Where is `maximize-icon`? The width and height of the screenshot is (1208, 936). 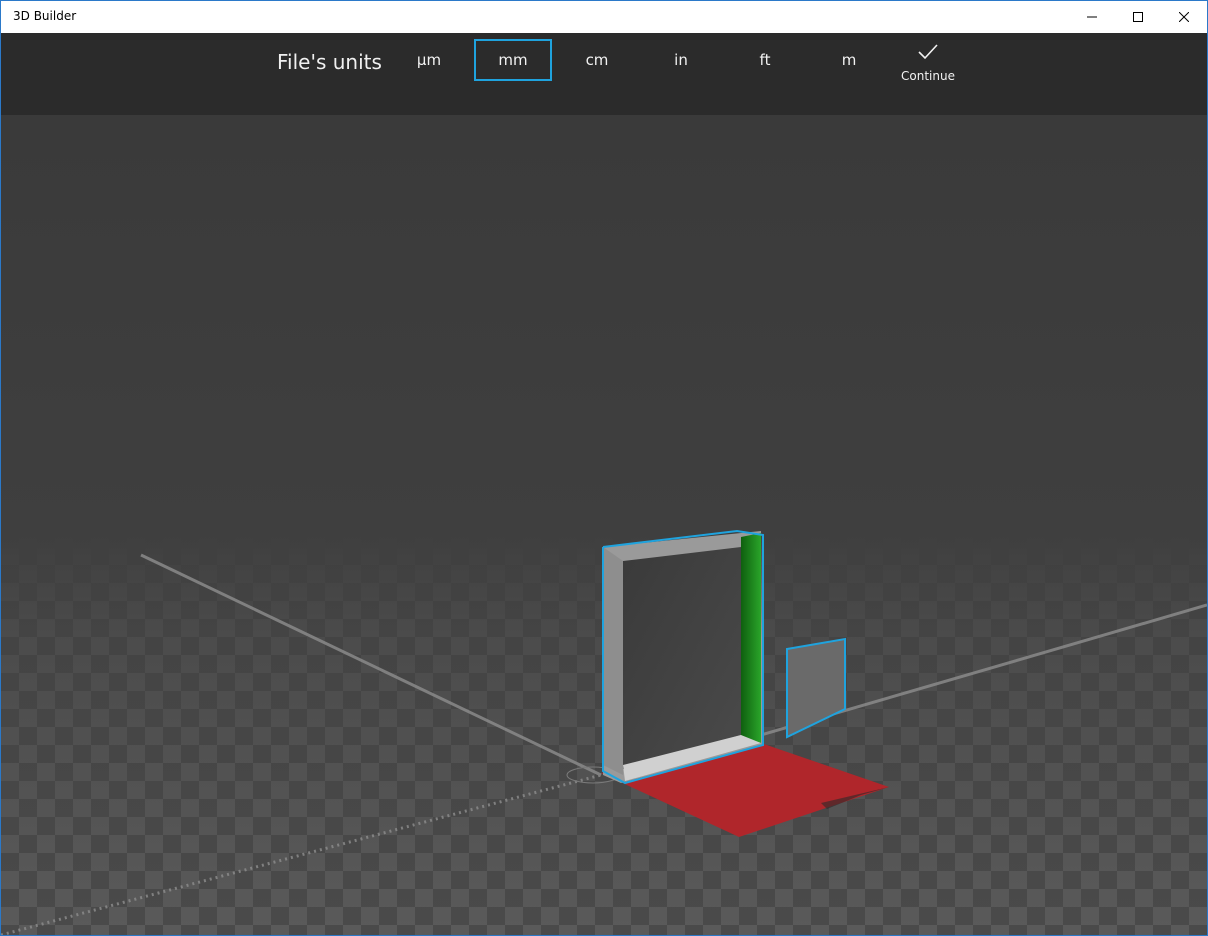 maximize-icon is located at coordinates (1138, 17).